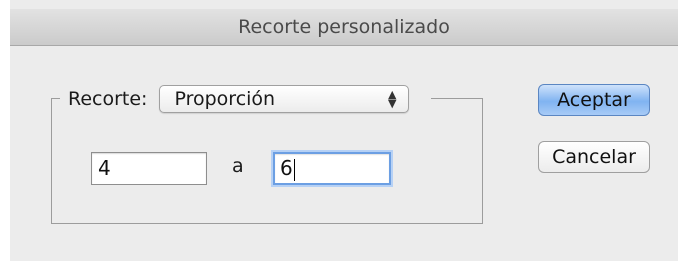 The height and width of the screenshot is (261, 688). I want to click on up-down-chevron-icon: ▲ ▼, so click(392, 99).